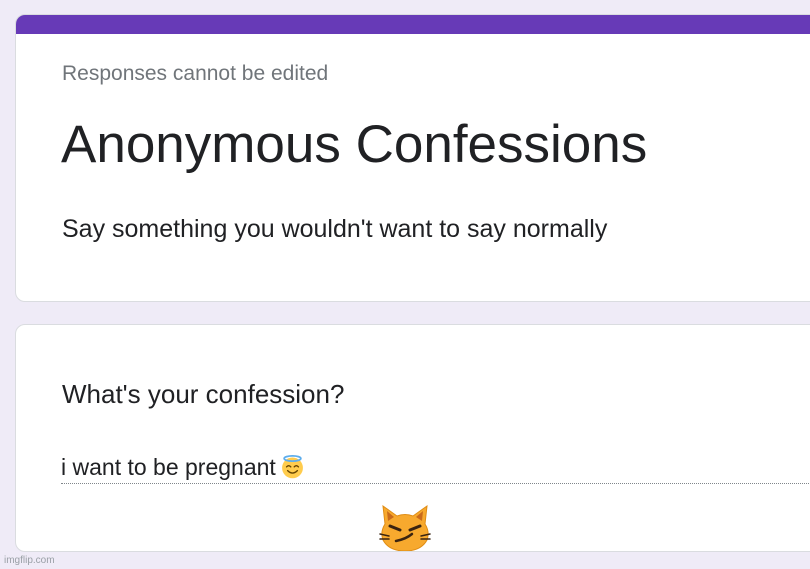  Describe the element at coordinates (292, 466) in the screenshot. I see `smiling-face-with-halo-icon` at that location.